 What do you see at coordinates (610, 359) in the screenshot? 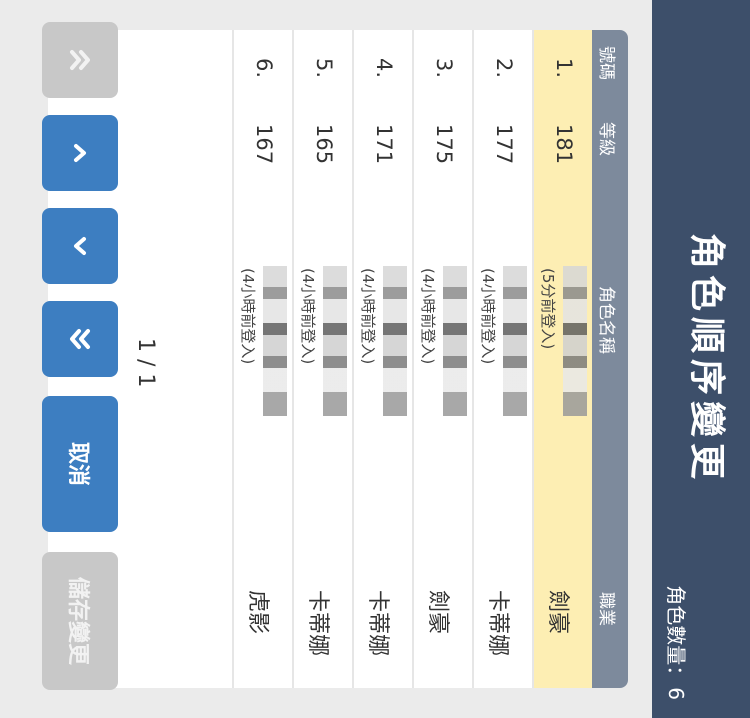
I see `table-header: 號碼 等級 角色名稱 職業` at bounding box center [610, 359].